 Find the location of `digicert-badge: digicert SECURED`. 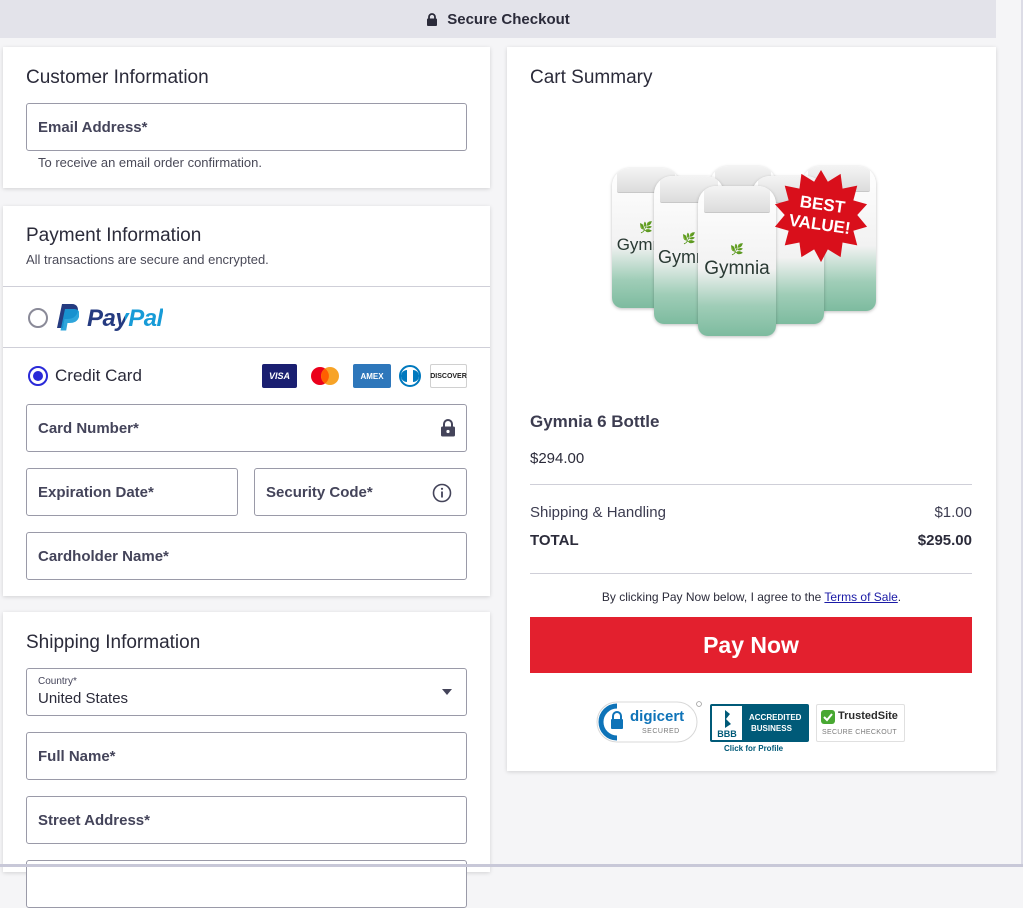

digicert-badge: digicert SECURED is located at coordinates (649, 722).